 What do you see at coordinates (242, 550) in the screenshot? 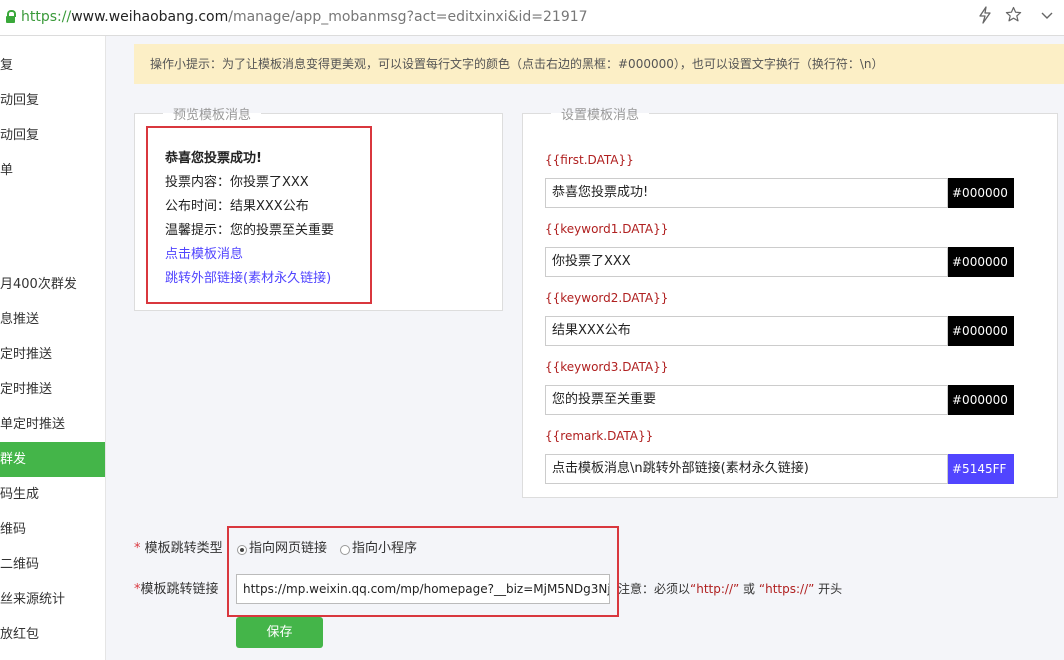
I see `radio-web-link` at bounding box center [242, 550].